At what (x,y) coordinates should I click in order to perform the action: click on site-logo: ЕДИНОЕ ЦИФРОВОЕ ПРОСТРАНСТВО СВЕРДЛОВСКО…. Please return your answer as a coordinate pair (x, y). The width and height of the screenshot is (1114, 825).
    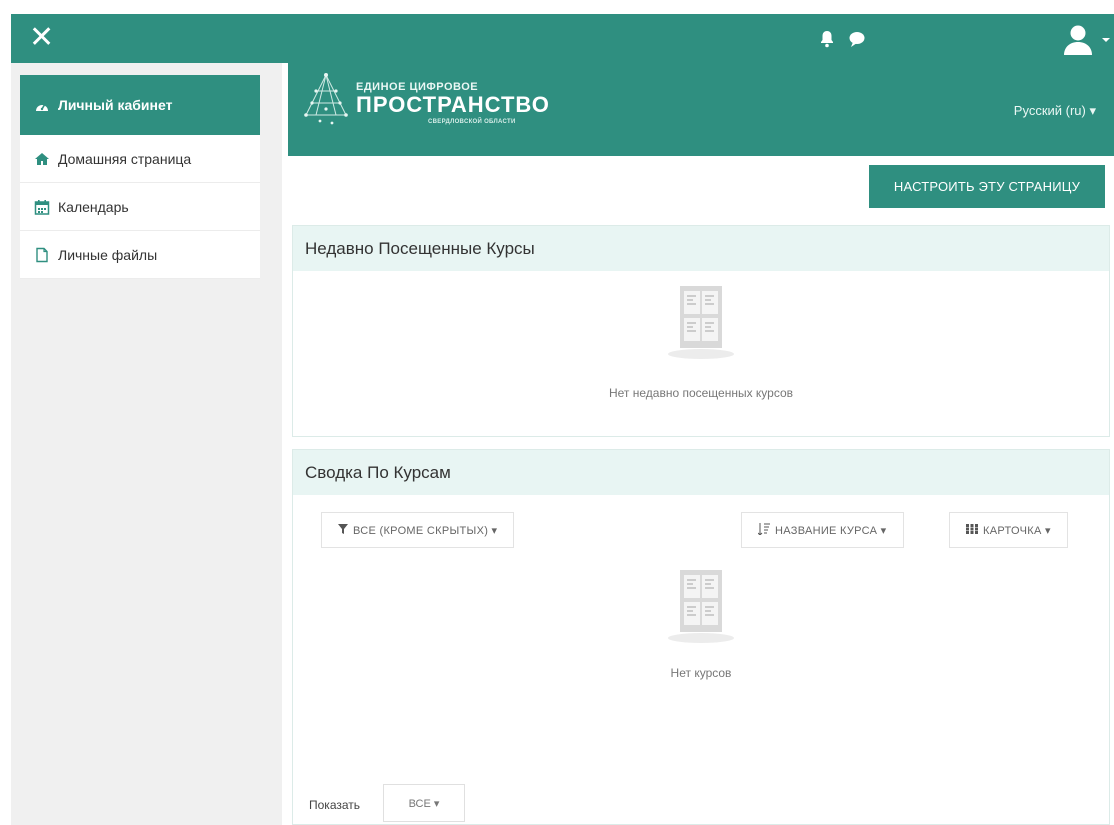
    Looking at the image, I should click on (428, 109).